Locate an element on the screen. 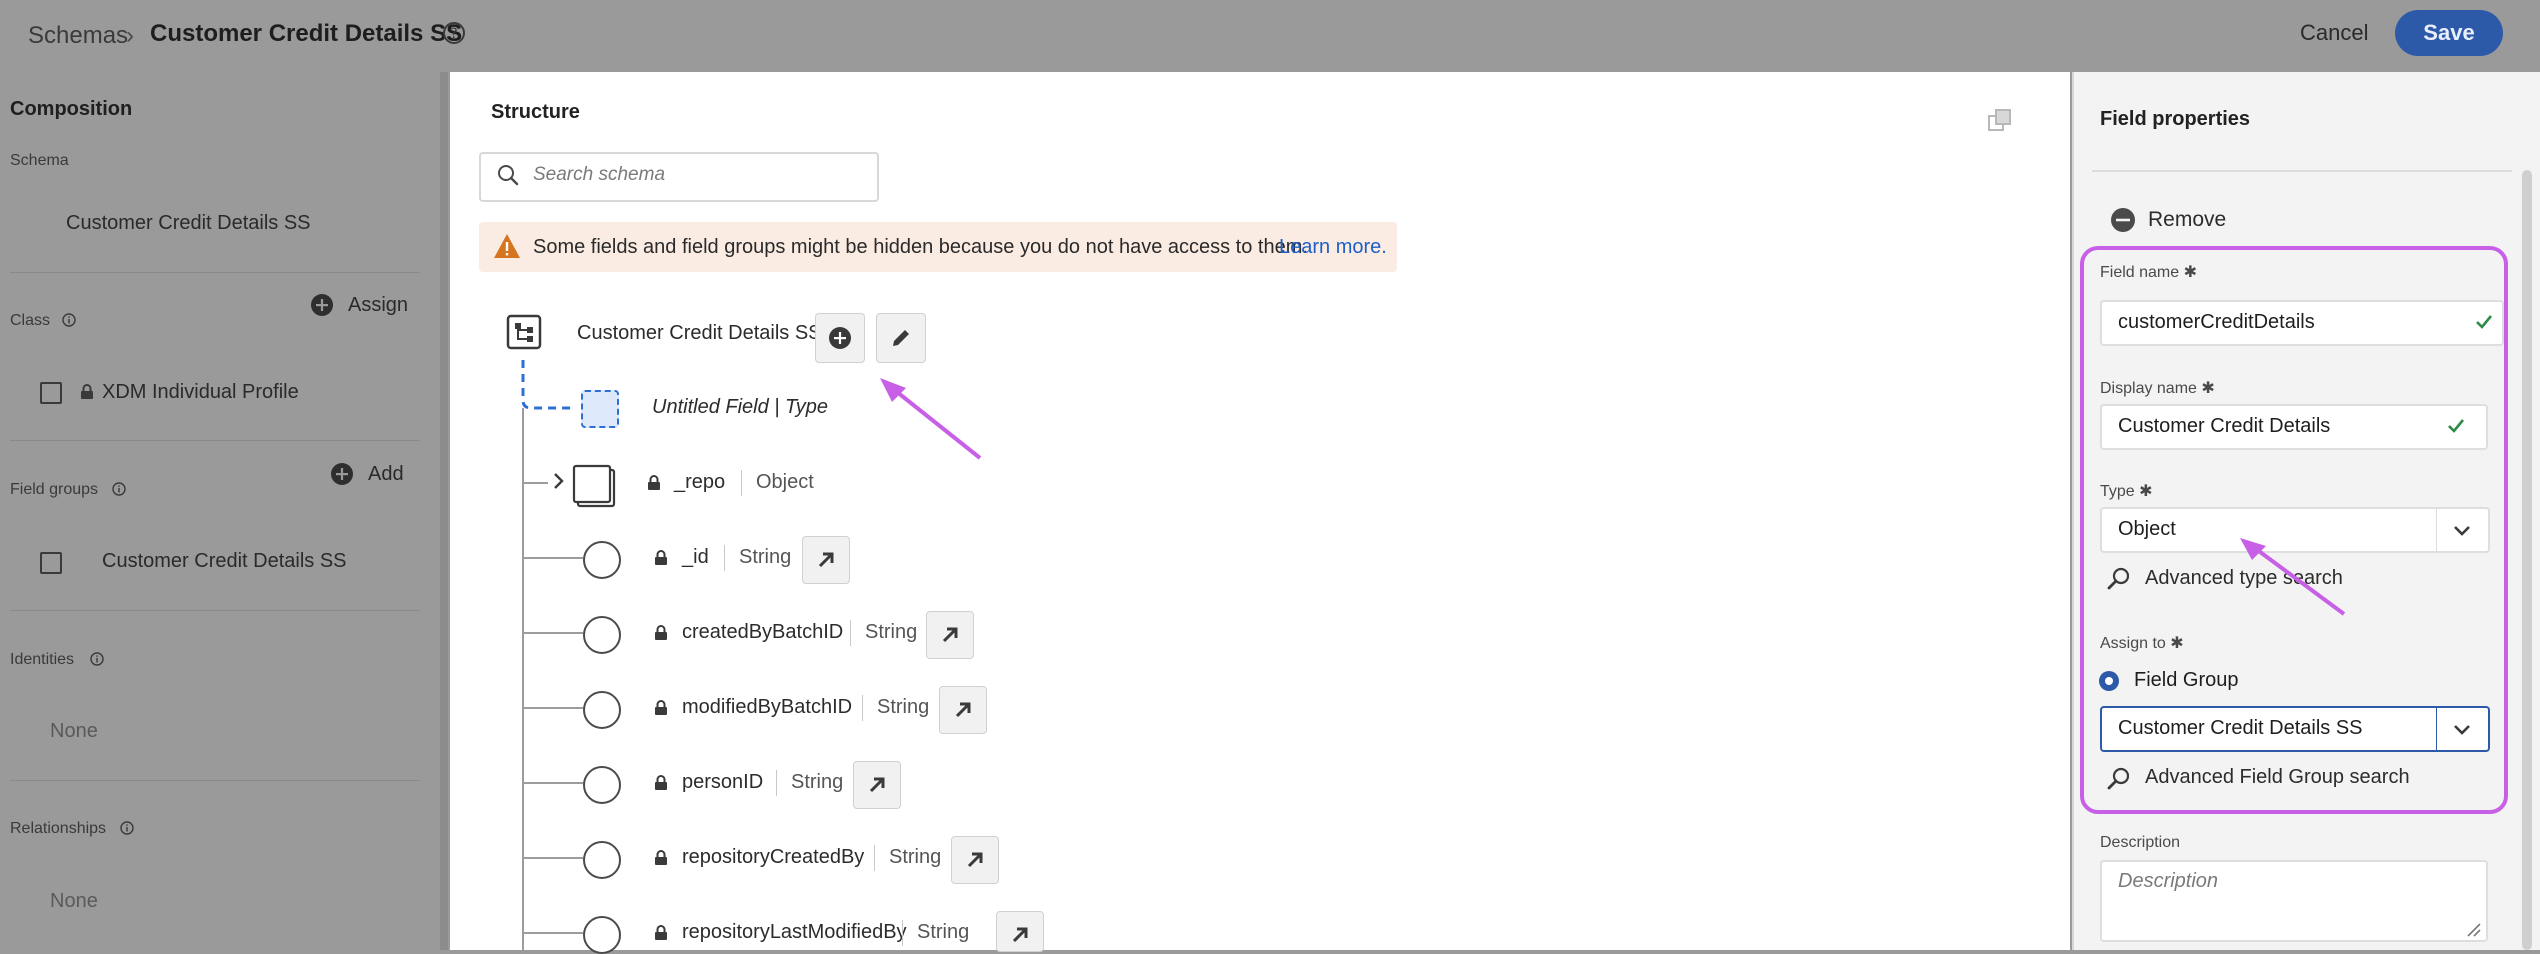 The height and width of the screenshot is (954, 2540). search-icon is located at coordinates (508, 175).